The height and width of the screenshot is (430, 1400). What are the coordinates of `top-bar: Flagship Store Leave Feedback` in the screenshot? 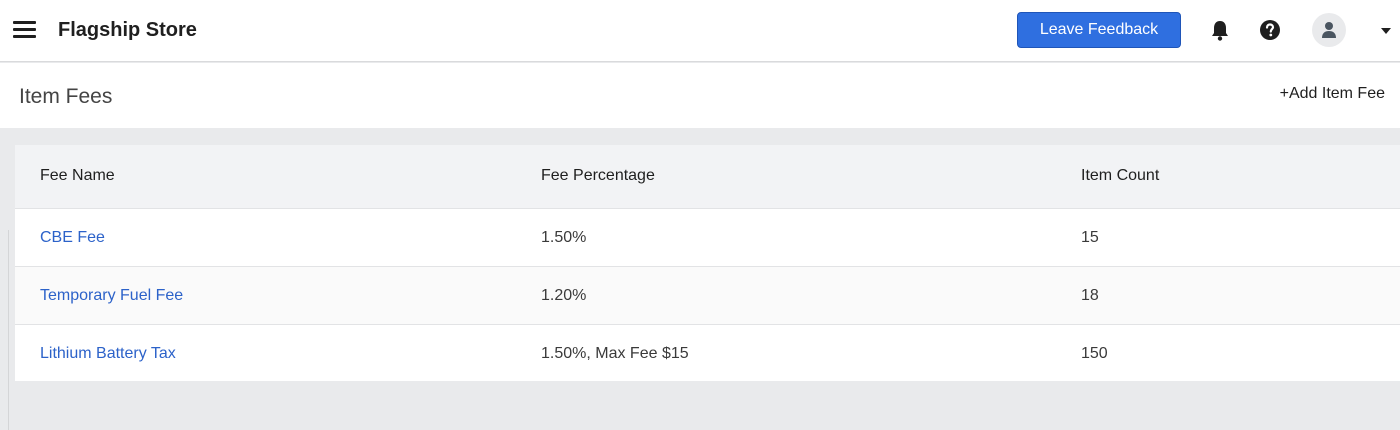 It's located at (700, 31).